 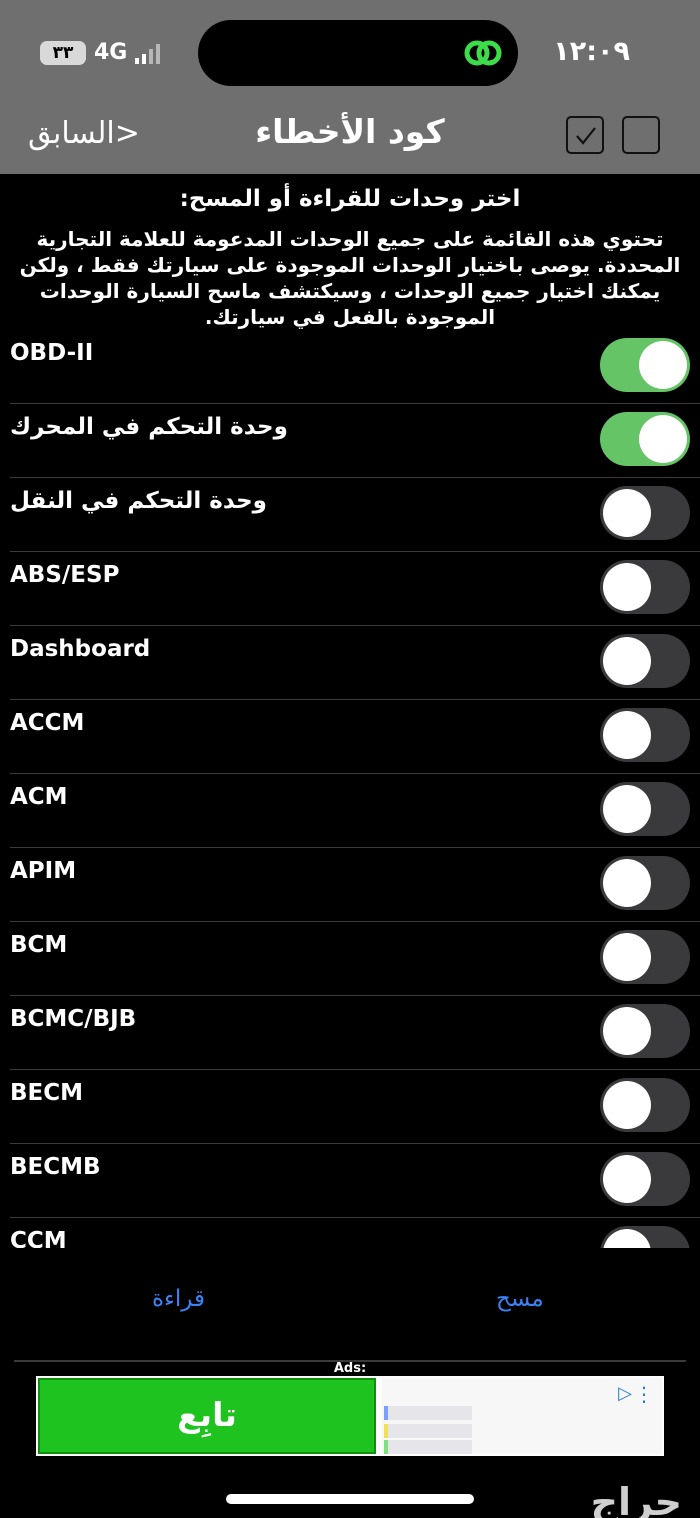 What do you see at coordinates (38, 1238) in the screenshot?
I see `module-label: CCM` at bounding box center [38, 1238].